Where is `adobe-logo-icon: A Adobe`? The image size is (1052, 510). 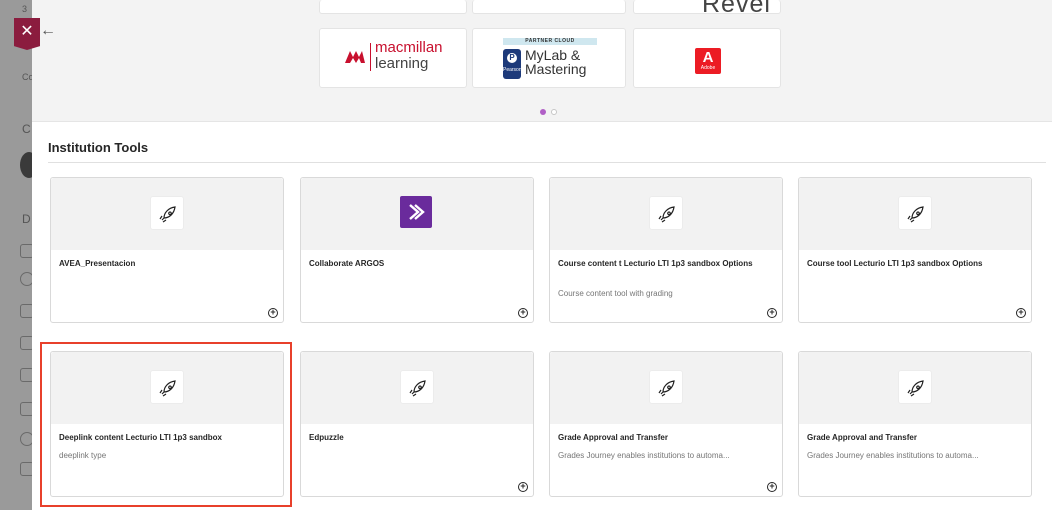 adobe-logo-icon: A Adobe is located at coordinates (708, 61).